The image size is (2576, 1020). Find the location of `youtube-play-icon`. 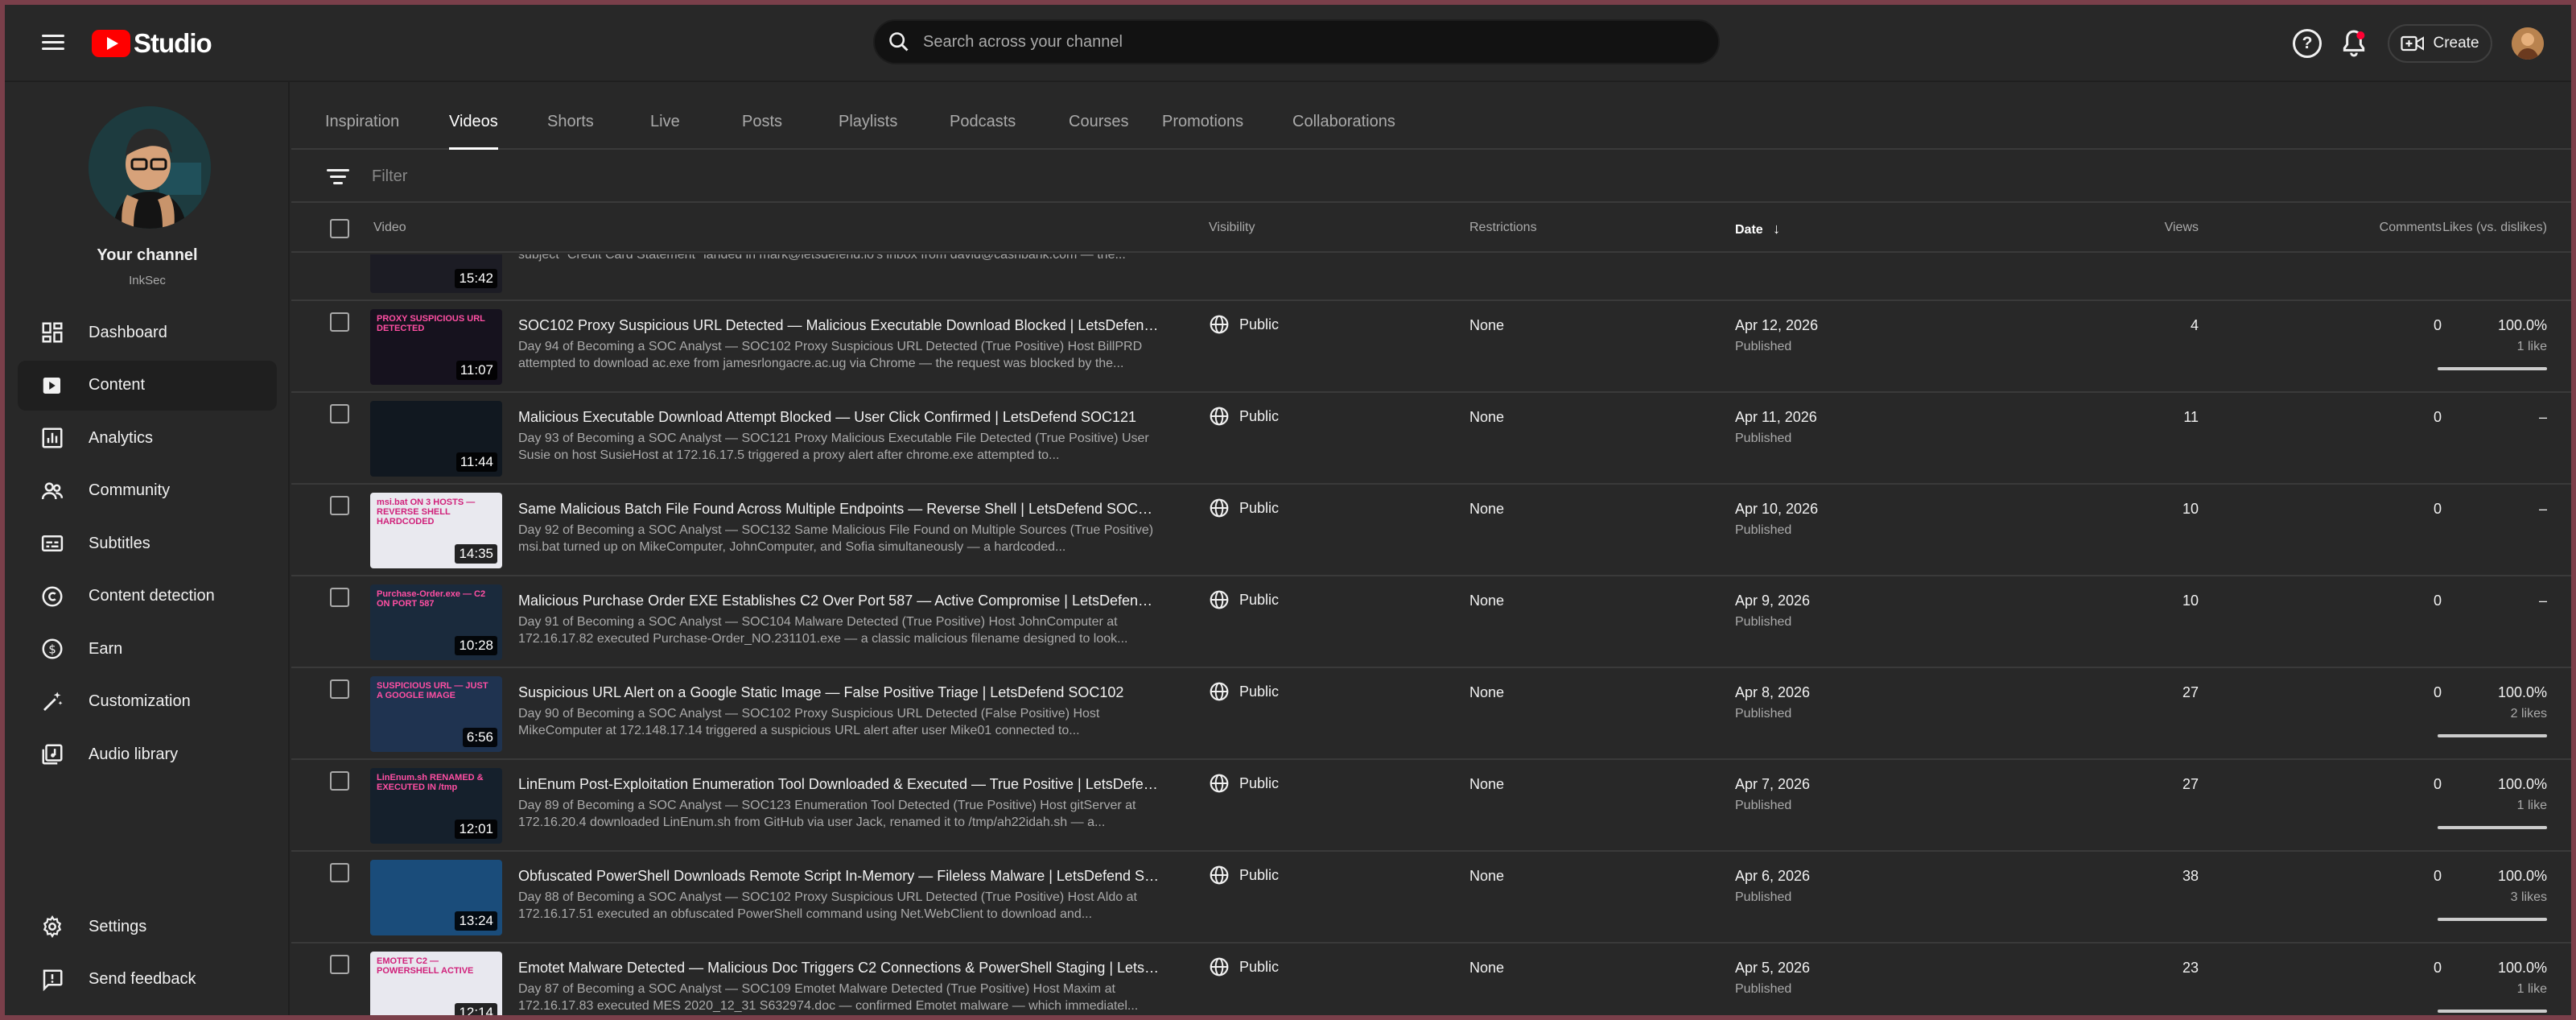

youtube-play-icon is located at coordinates (111, 43).